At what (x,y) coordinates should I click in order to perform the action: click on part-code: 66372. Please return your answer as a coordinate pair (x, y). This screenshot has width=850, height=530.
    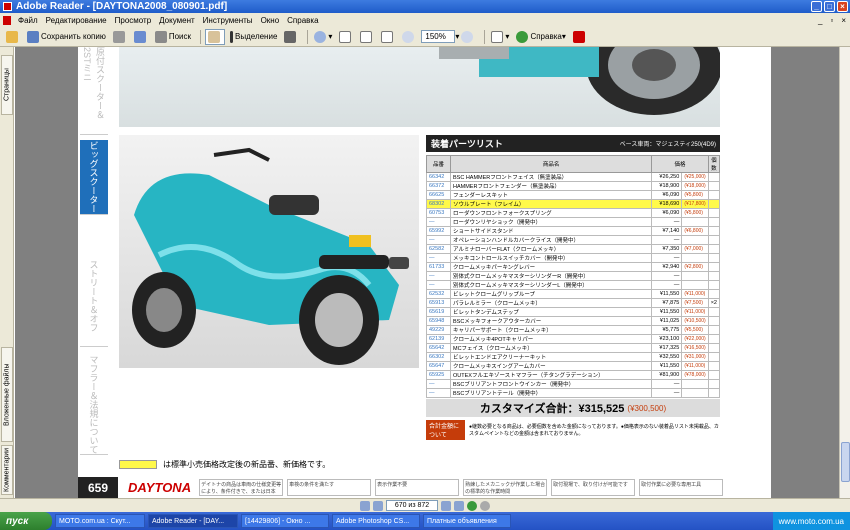
    Looking at the image, I should click on (438, 186).